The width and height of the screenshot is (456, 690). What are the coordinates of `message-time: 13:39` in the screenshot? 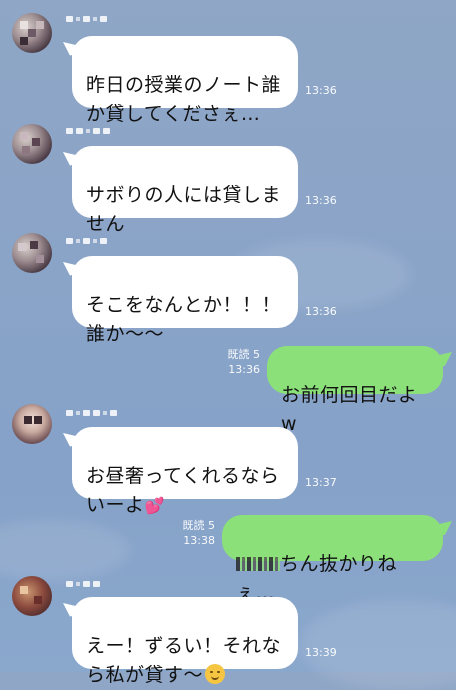 It's located at (321, 652).